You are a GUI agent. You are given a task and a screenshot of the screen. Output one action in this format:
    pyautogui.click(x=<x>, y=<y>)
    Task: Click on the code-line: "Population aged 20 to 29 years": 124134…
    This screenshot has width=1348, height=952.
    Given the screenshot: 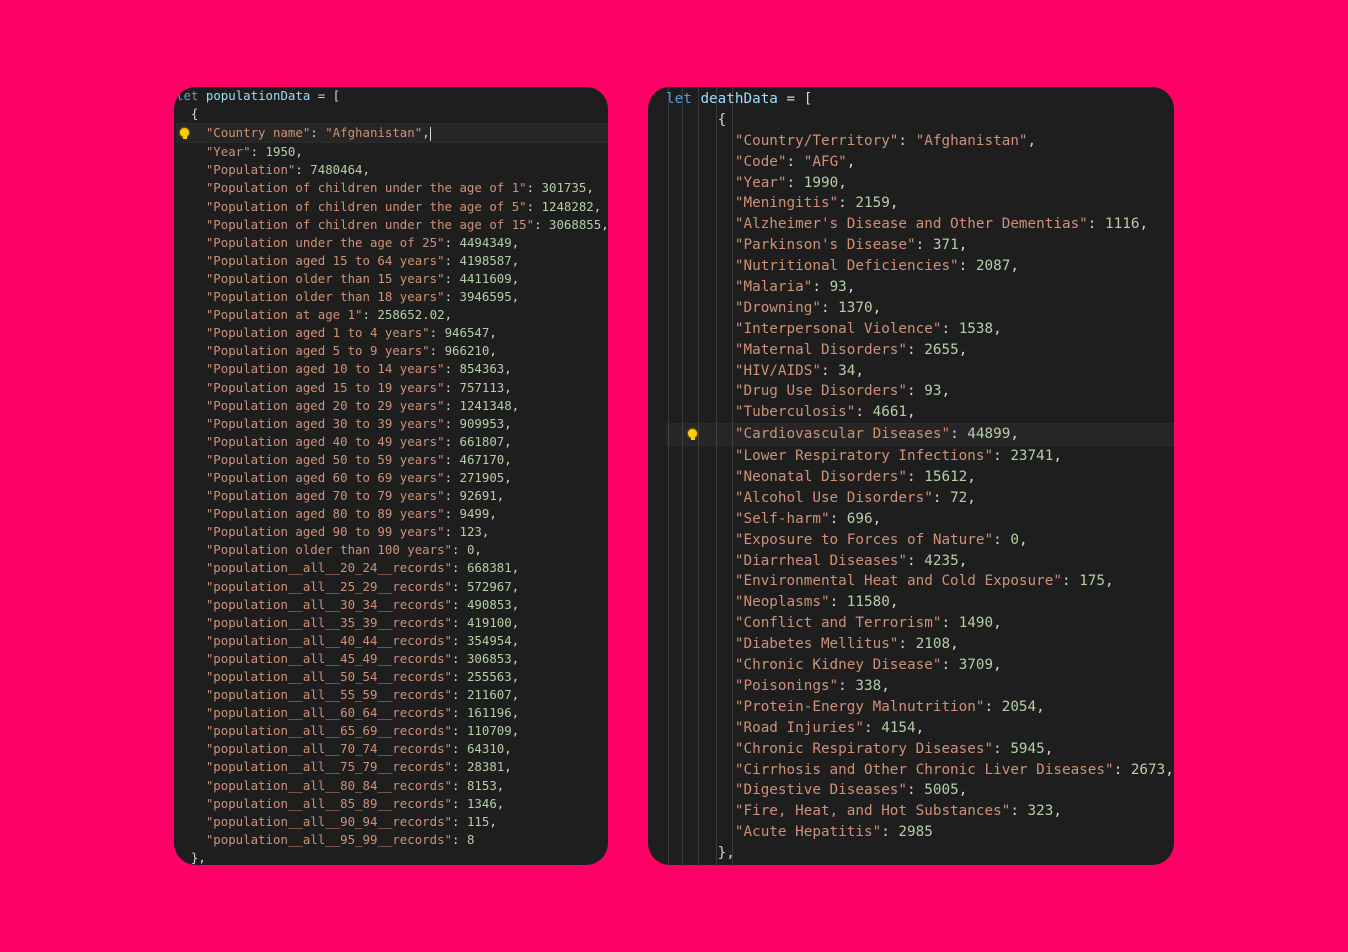 What is the action you would take?
    pyautogui.click(x=392, y=406)
    